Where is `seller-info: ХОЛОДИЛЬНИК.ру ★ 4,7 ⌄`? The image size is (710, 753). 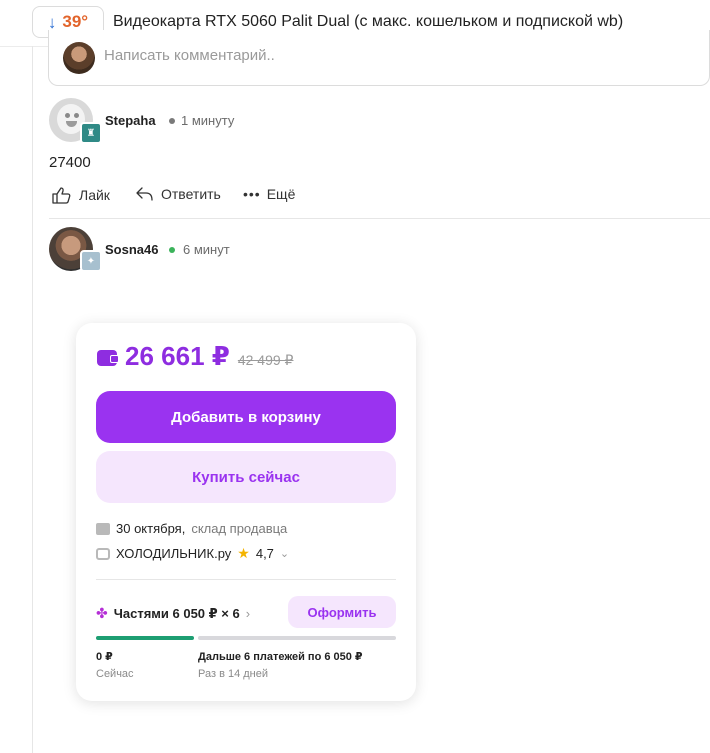
seller-info: ХОЛОДИЛЬНИК.ру ★ 4,7 ⌄ is located at coordinates (192, 553).